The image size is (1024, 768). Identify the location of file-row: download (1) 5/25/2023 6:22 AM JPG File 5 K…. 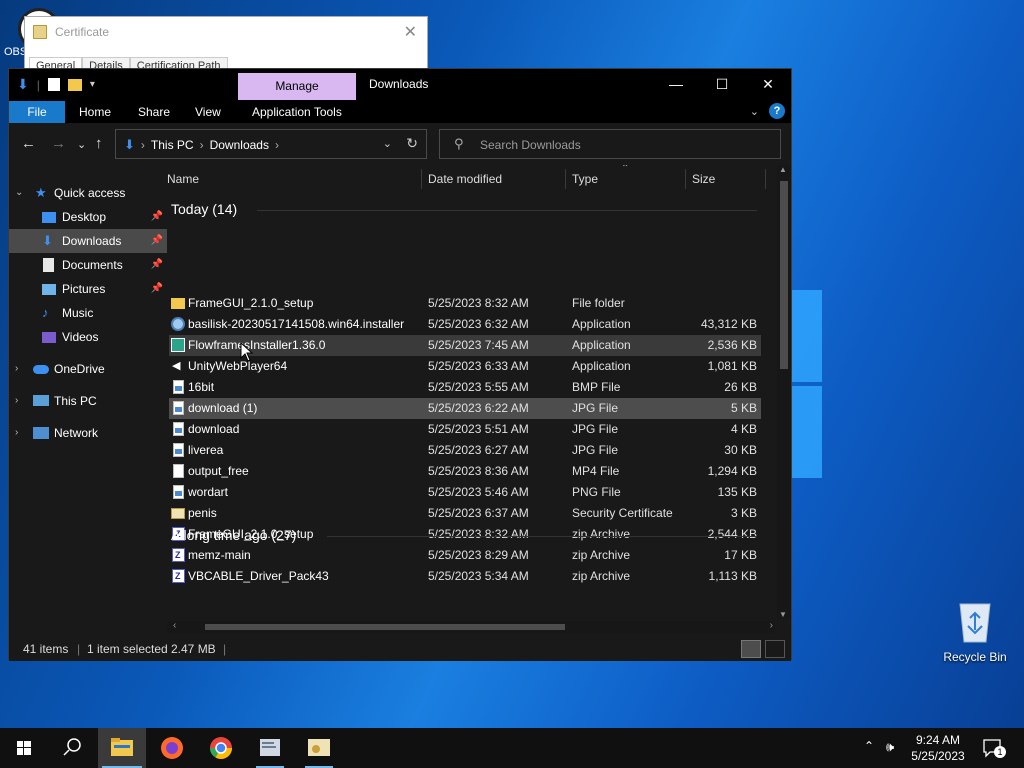
(465, 408).